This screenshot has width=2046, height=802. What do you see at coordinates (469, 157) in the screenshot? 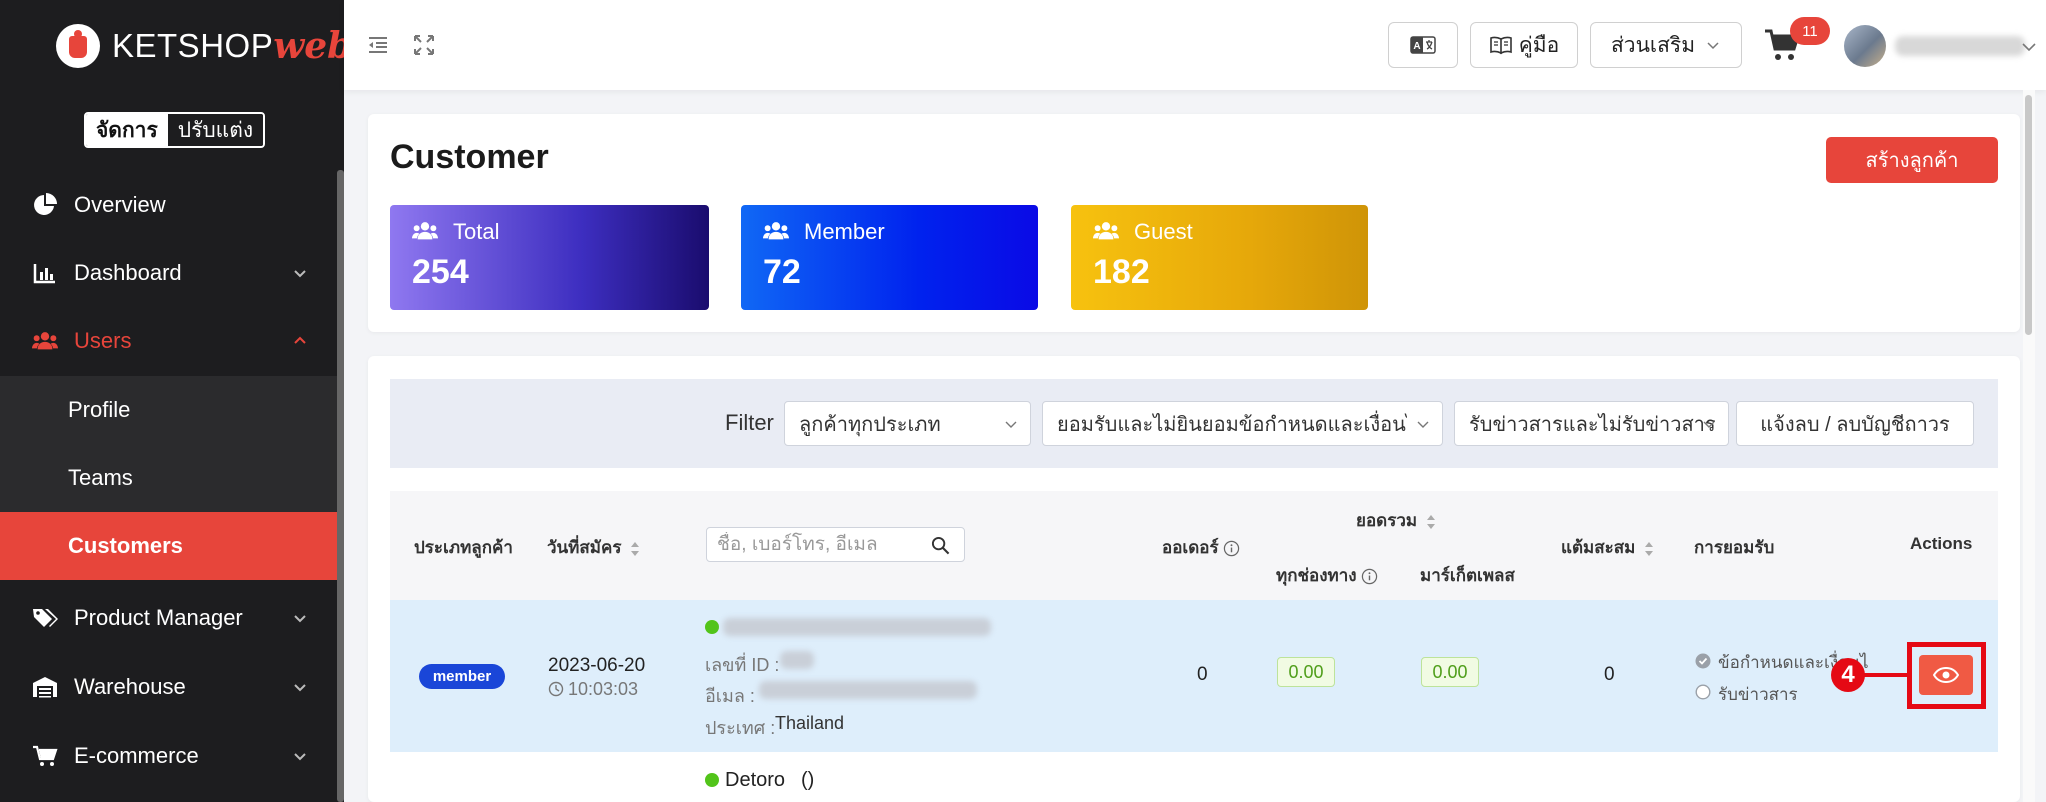
I see `page-title: Customer` at bounding box center [469, 157].